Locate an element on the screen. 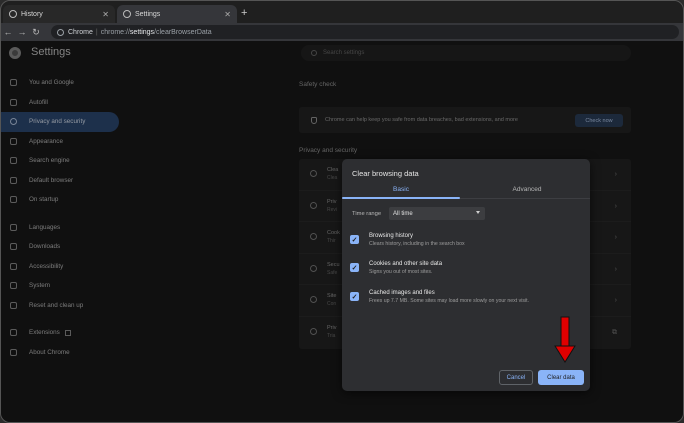 This screenshot has height=423, width=684. active-tab-indicator is located at coordinates (401, 198).